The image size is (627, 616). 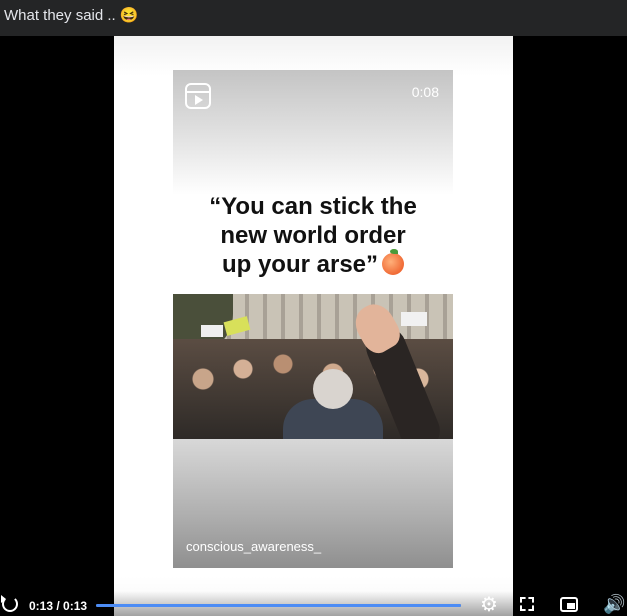 What do you see at coordinates (198, 96) in the screenshot?
I see `reels-icon` at bounding box center [198, 96].